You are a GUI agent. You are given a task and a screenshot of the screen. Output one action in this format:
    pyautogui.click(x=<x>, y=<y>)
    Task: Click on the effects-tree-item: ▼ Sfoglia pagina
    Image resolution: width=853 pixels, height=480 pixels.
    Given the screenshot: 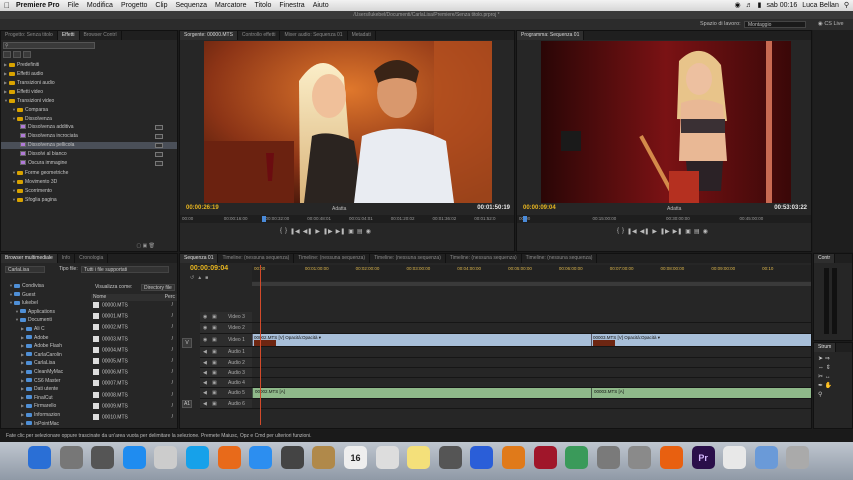 What is the action you would take?
    pyautogui.click(x=89, y=199)
    